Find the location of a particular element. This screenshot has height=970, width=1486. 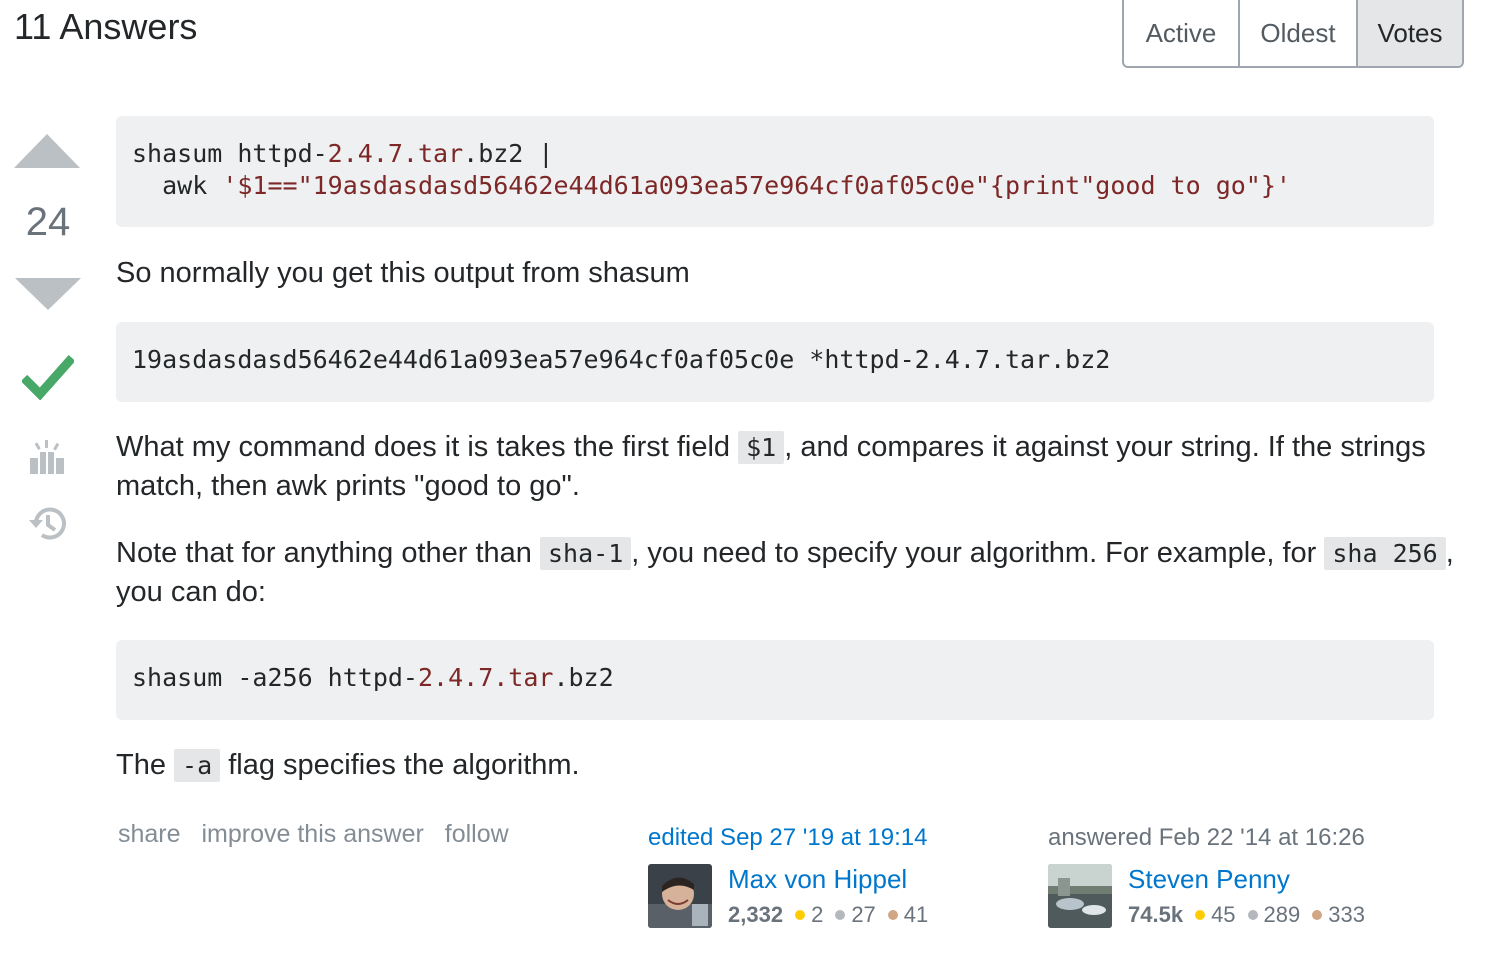

reputation-score: 2,332 is located at coordinates (756, 914).